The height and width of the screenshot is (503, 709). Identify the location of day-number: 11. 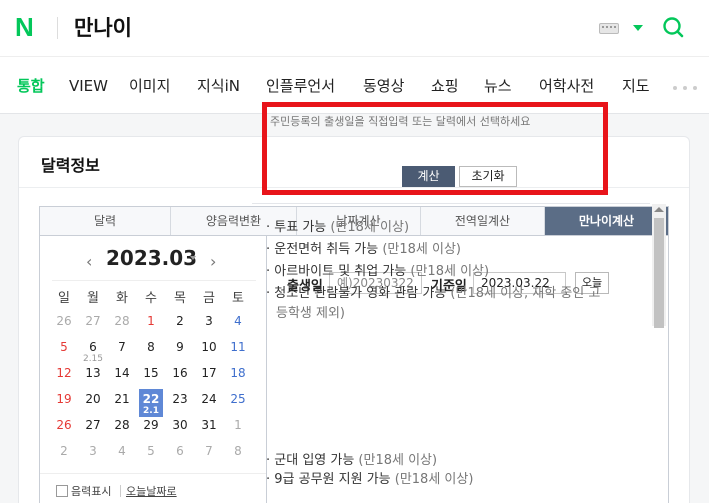
(238, 347).